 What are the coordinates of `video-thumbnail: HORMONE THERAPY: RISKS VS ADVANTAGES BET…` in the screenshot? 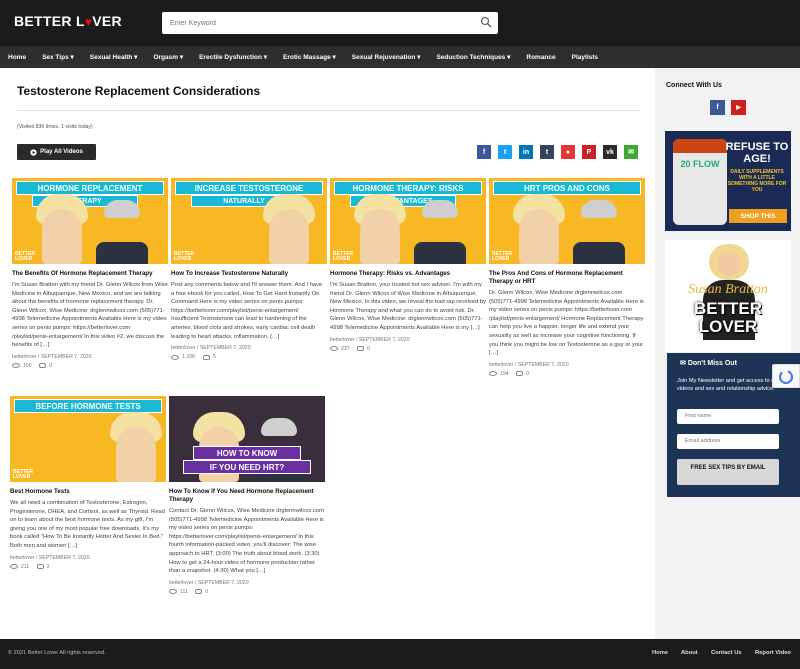 It's located at (408, 221).